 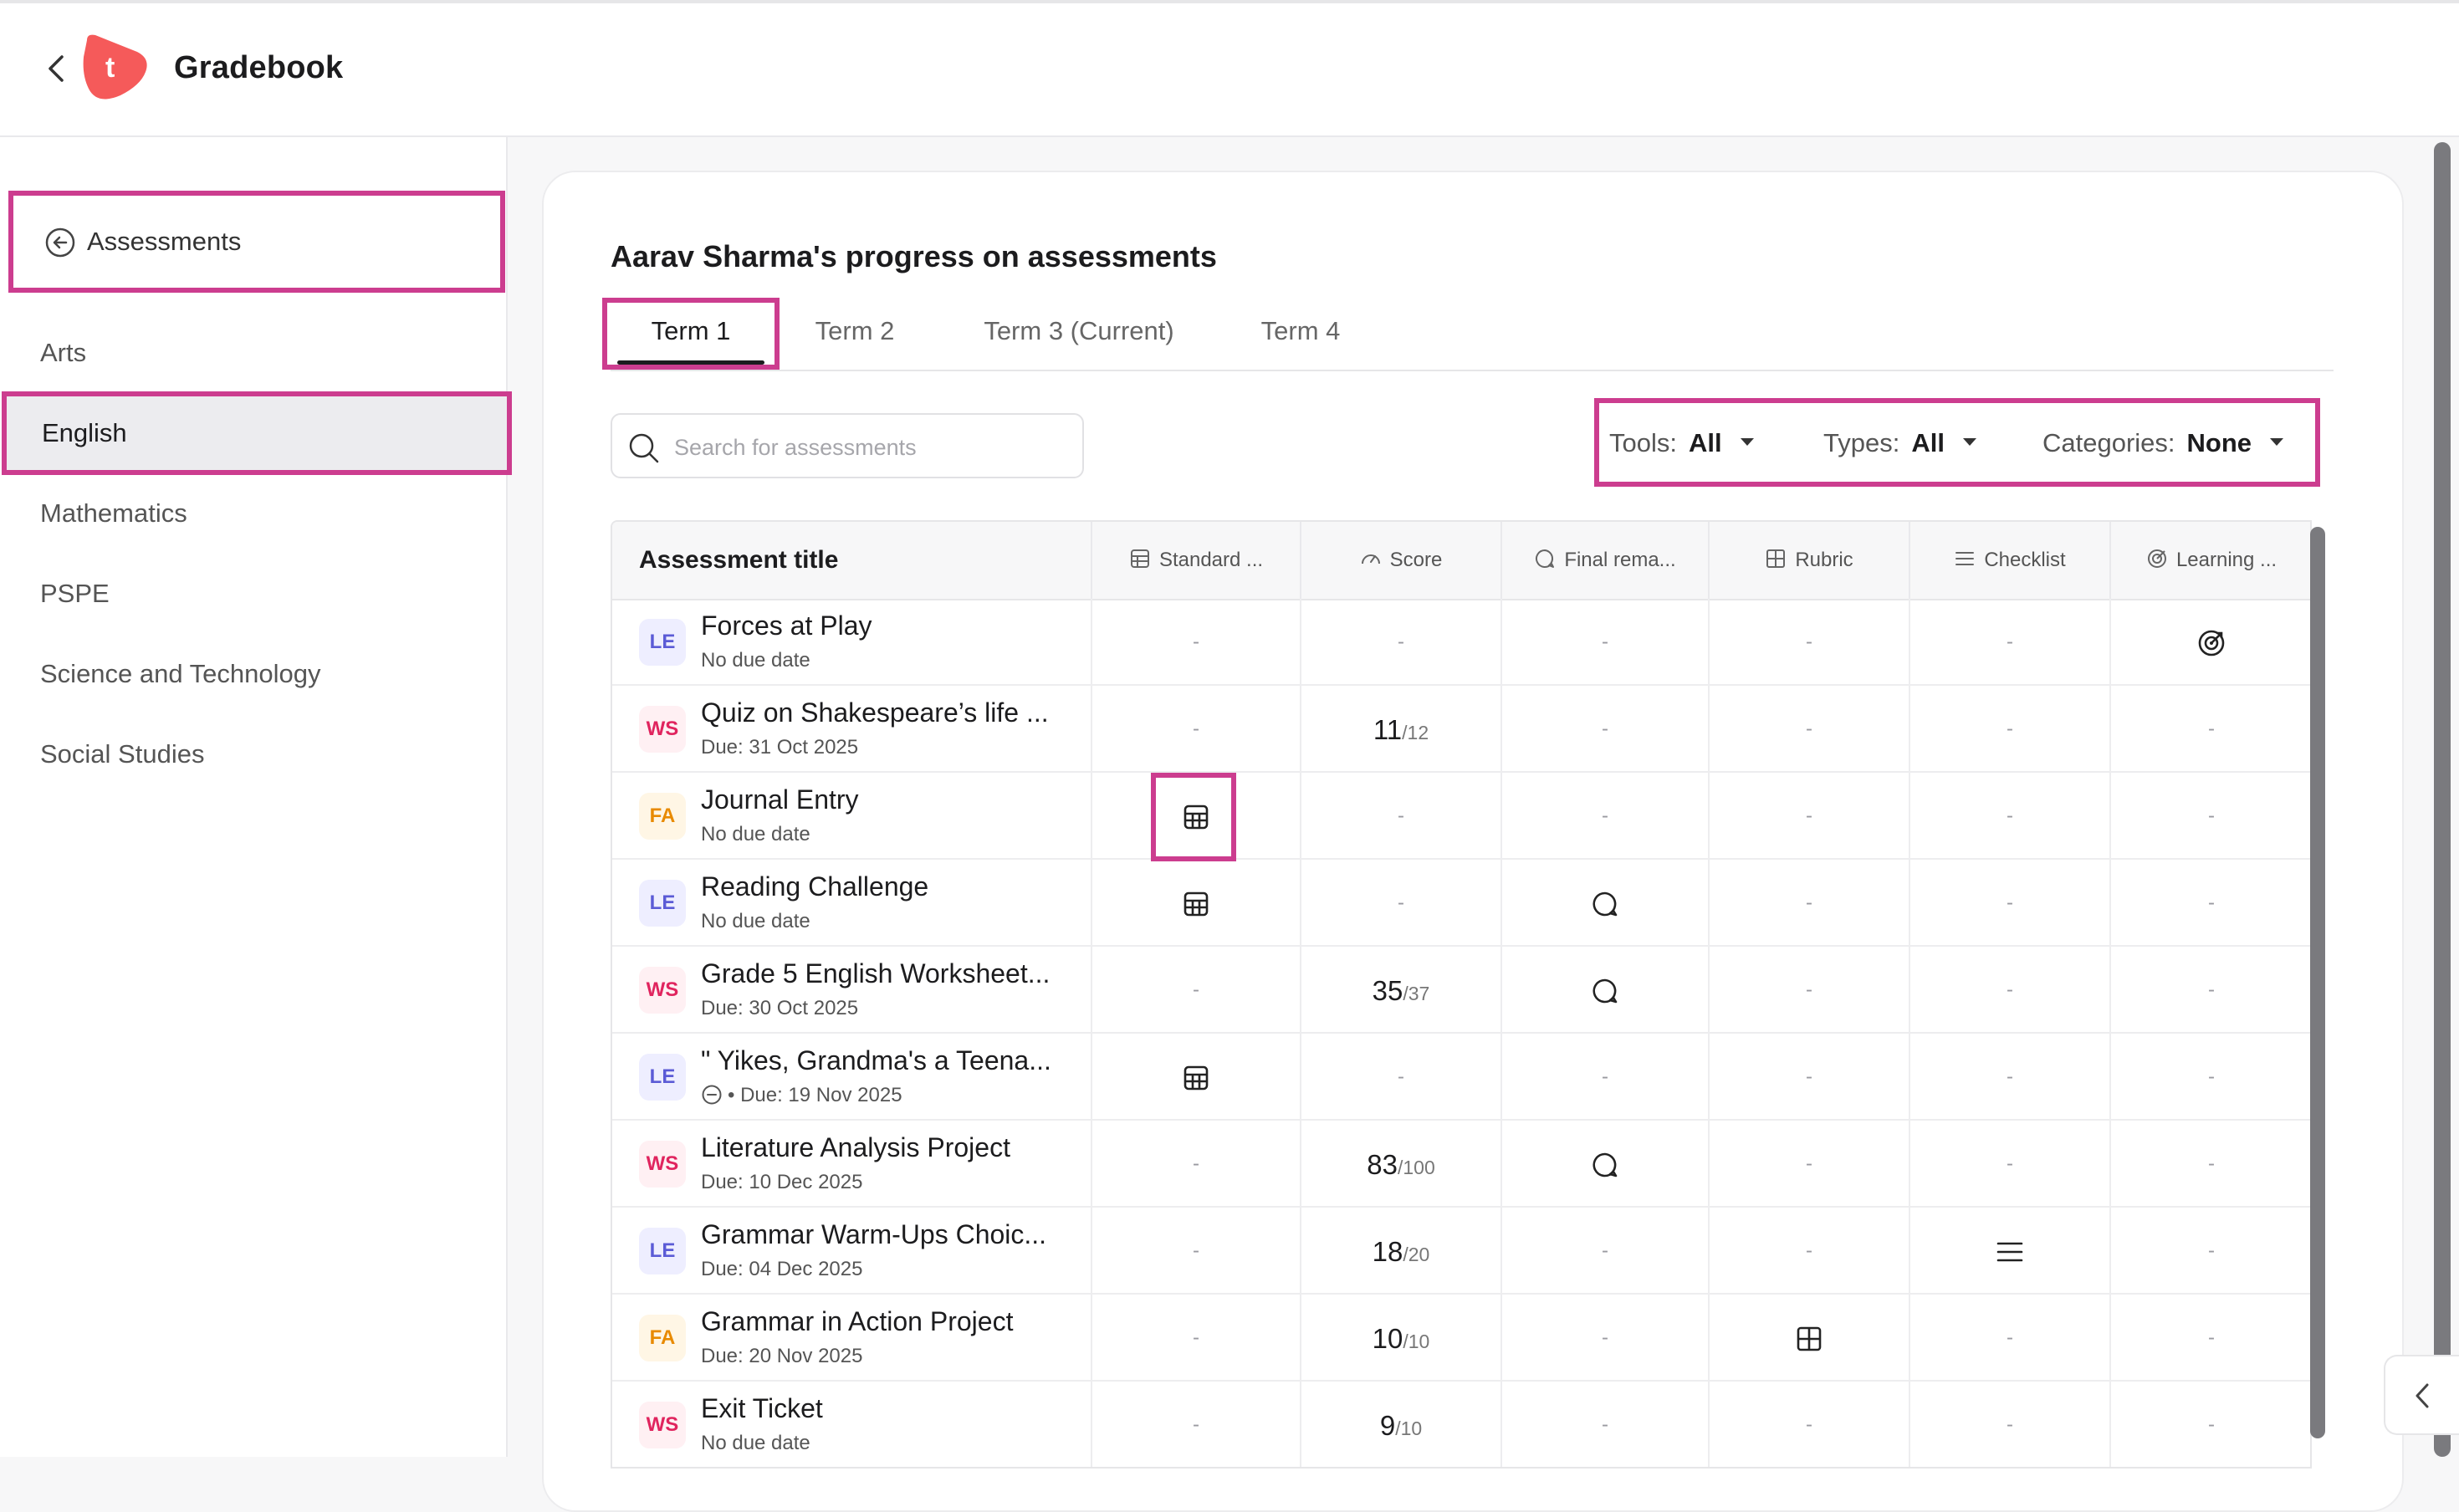 I want to click on assessment-title: Journal Entry, so click(x=780, y=799).